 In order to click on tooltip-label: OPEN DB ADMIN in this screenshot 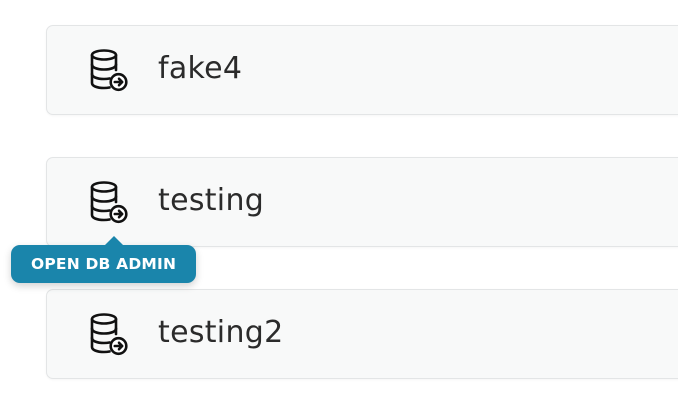, I will do `click(104, 264)`.